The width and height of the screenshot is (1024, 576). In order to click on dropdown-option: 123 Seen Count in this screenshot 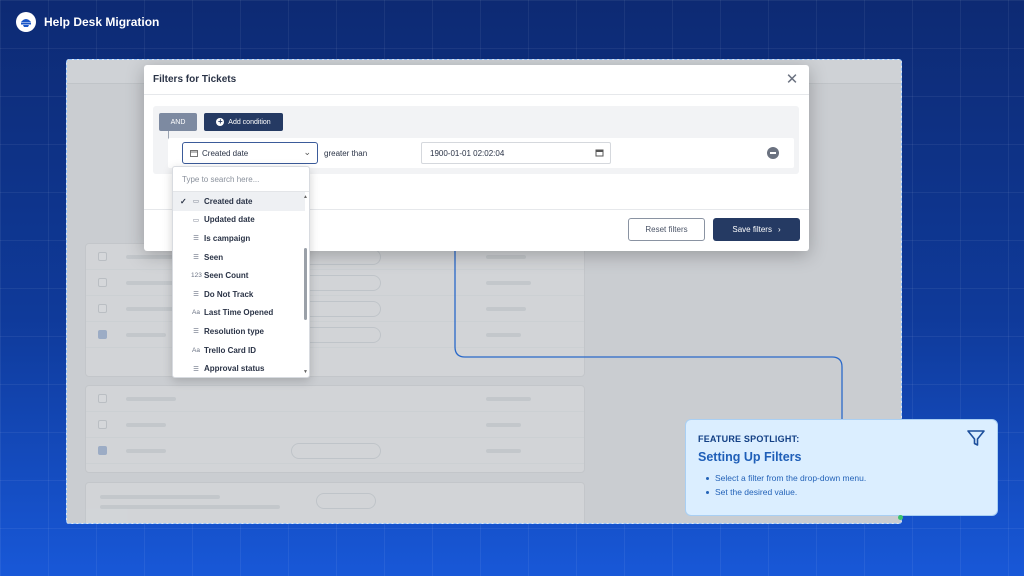, I will do `click(239, 275)`.